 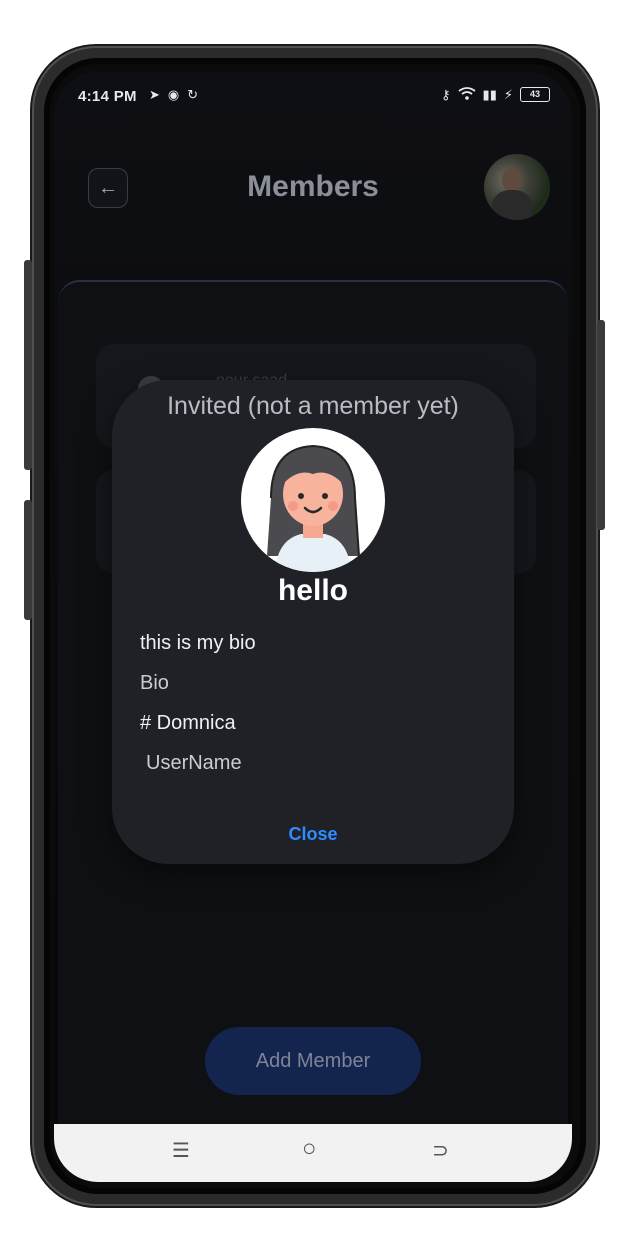 I want to click on system-nav-bar: ☰ ○ ⊃, so click(x=313, y=1153).